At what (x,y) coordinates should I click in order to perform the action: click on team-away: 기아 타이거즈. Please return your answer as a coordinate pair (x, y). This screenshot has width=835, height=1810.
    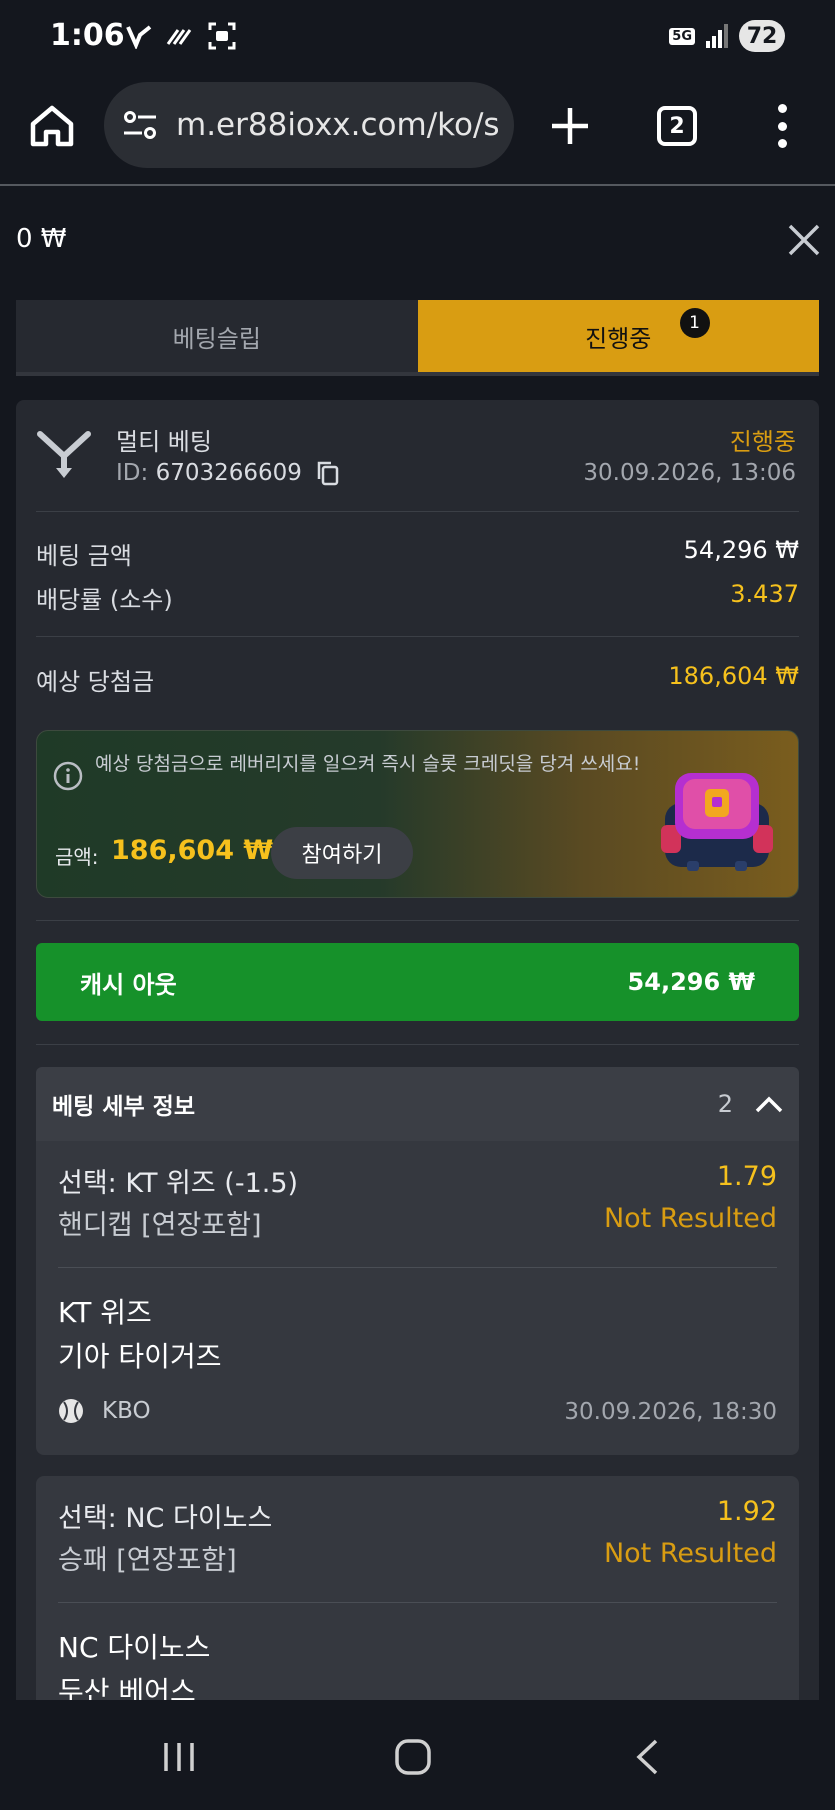
    Looking at the image, I should click on (140, 1356).